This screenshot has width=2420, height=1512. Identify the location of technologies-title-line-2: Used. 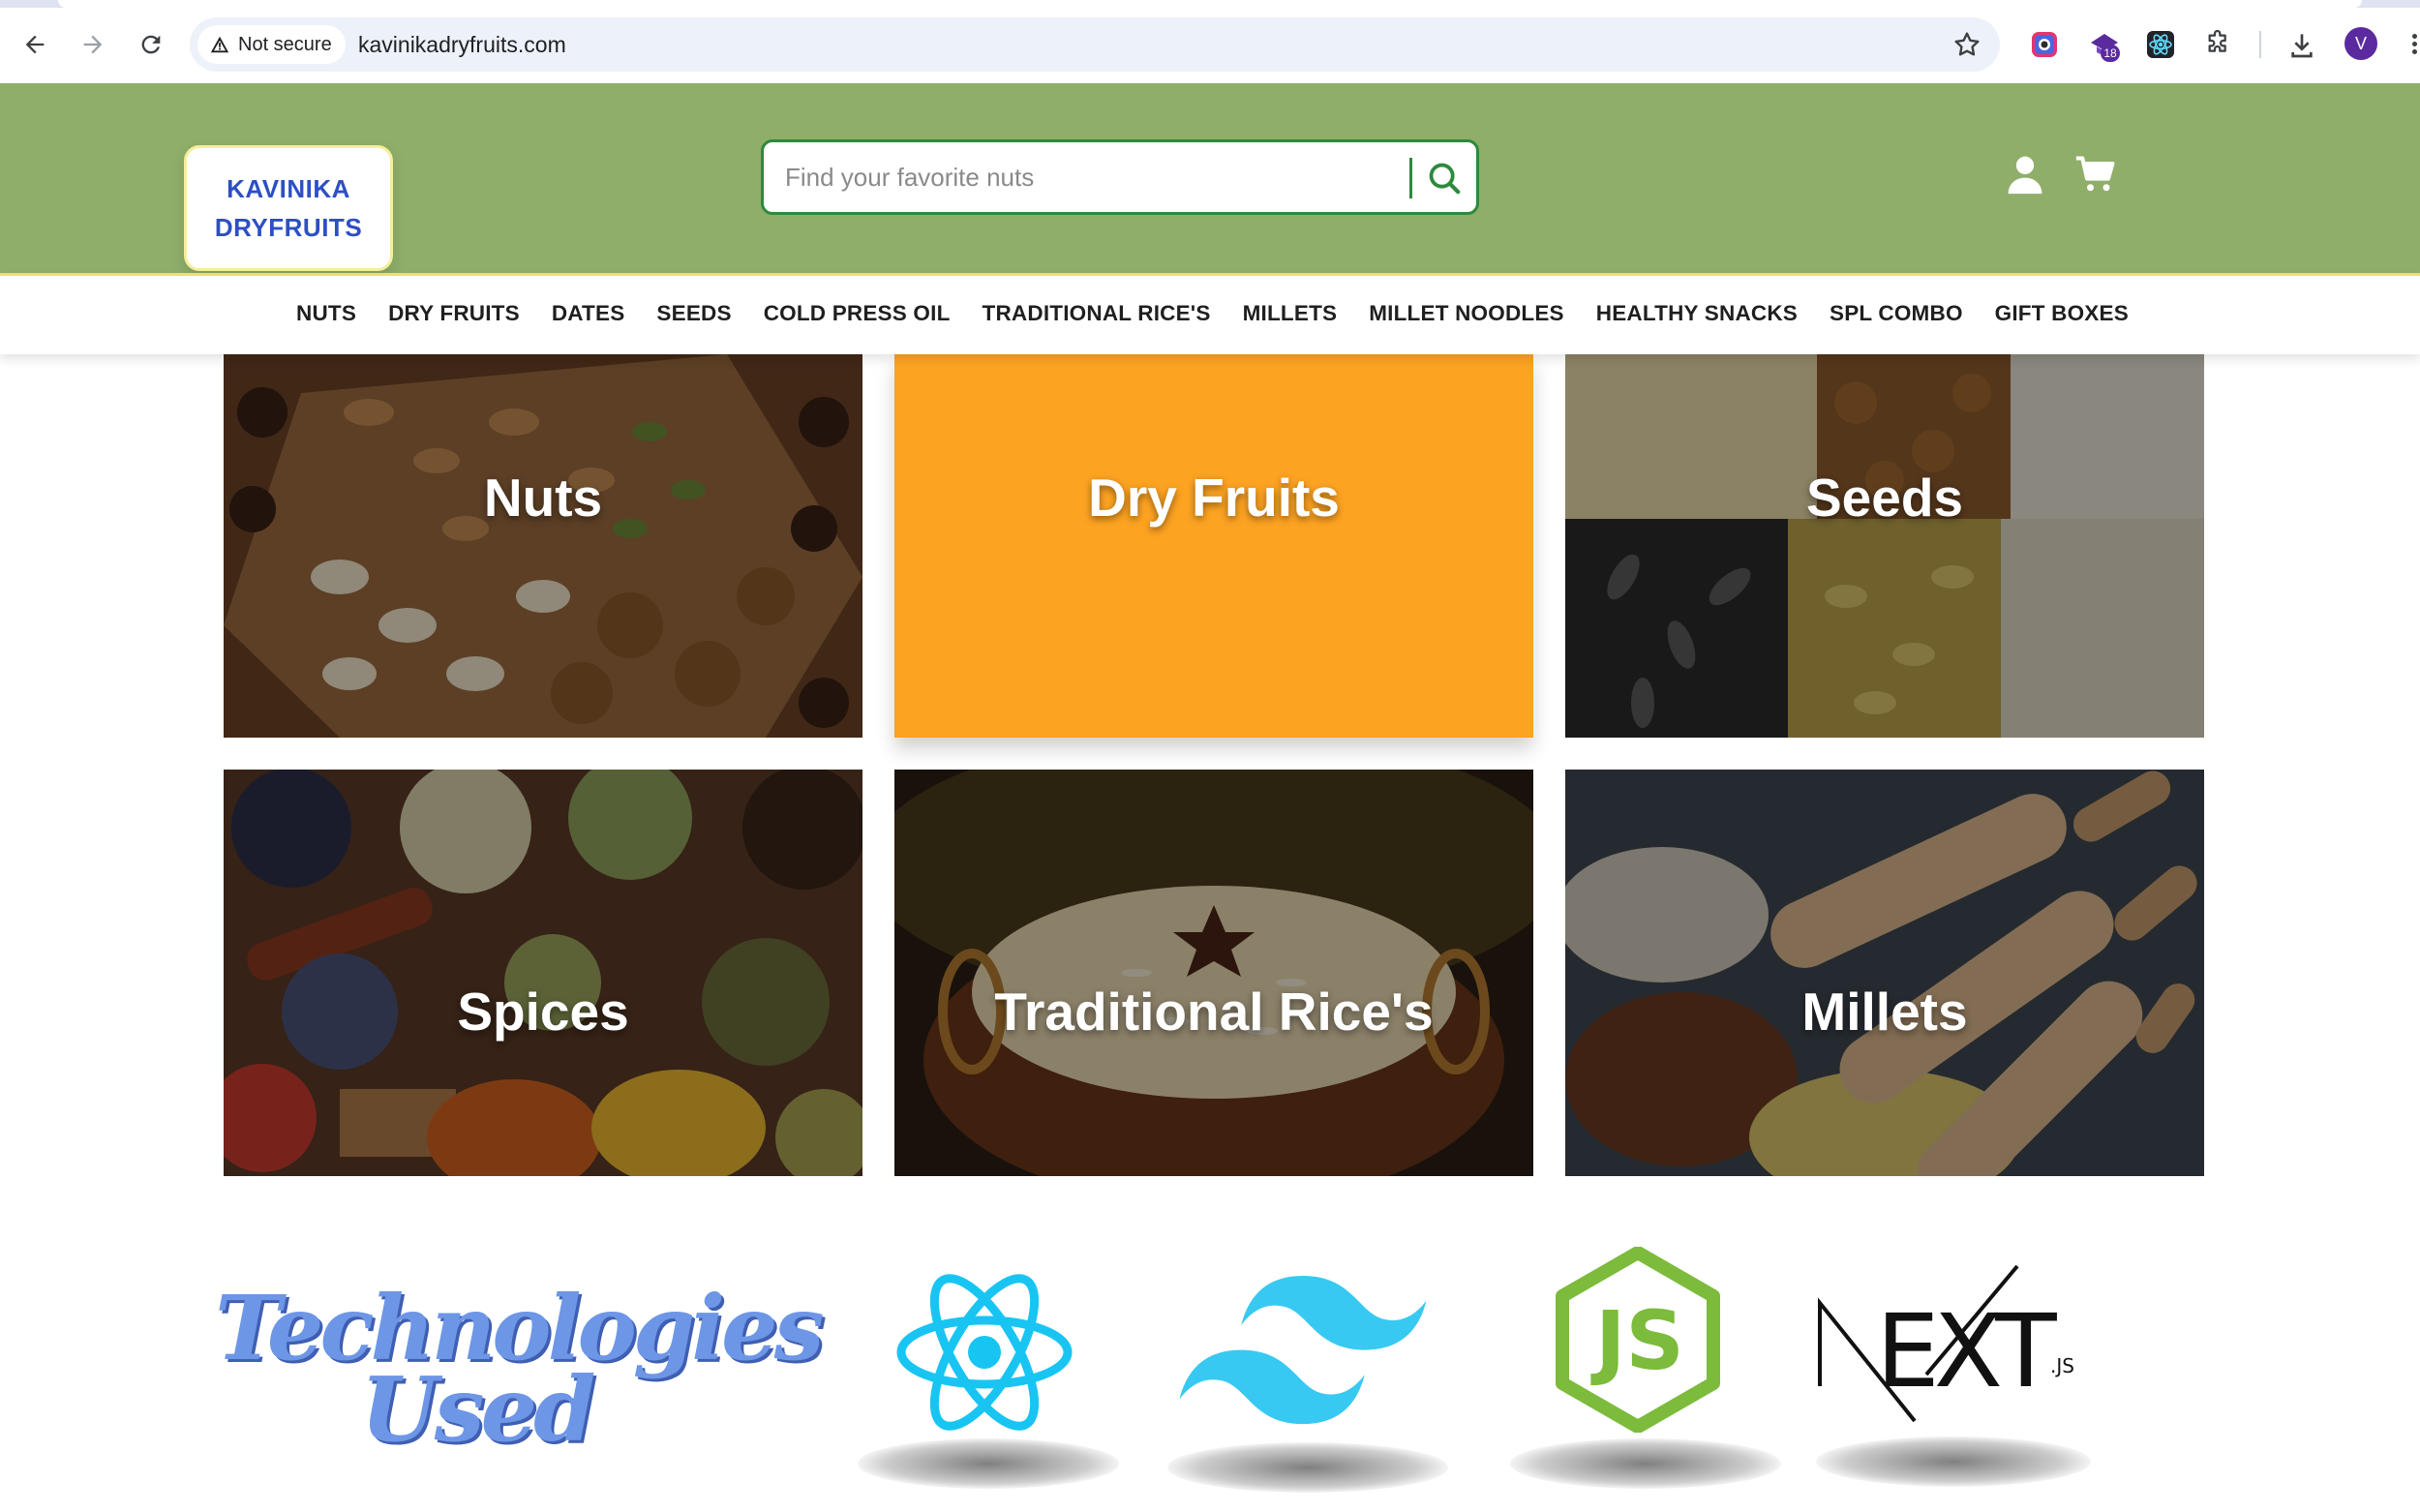
(478, 1409).